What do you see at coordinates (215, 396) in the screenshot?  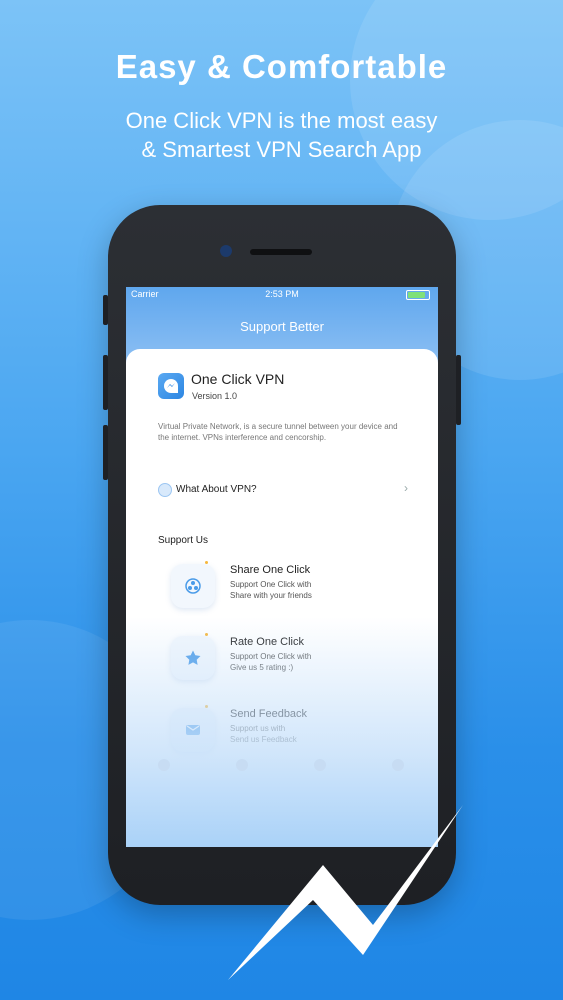 I see `app-version: Version 1.0` at bounding box center [215, 396].